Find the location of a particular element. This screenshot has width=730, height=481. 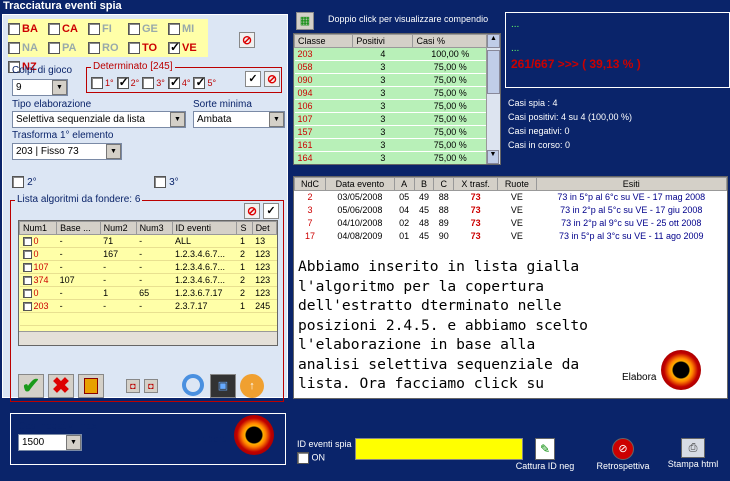

table-row: 374 107- -1.2.3.4.6.7... 2 123 is located at coordinates (148, 280).